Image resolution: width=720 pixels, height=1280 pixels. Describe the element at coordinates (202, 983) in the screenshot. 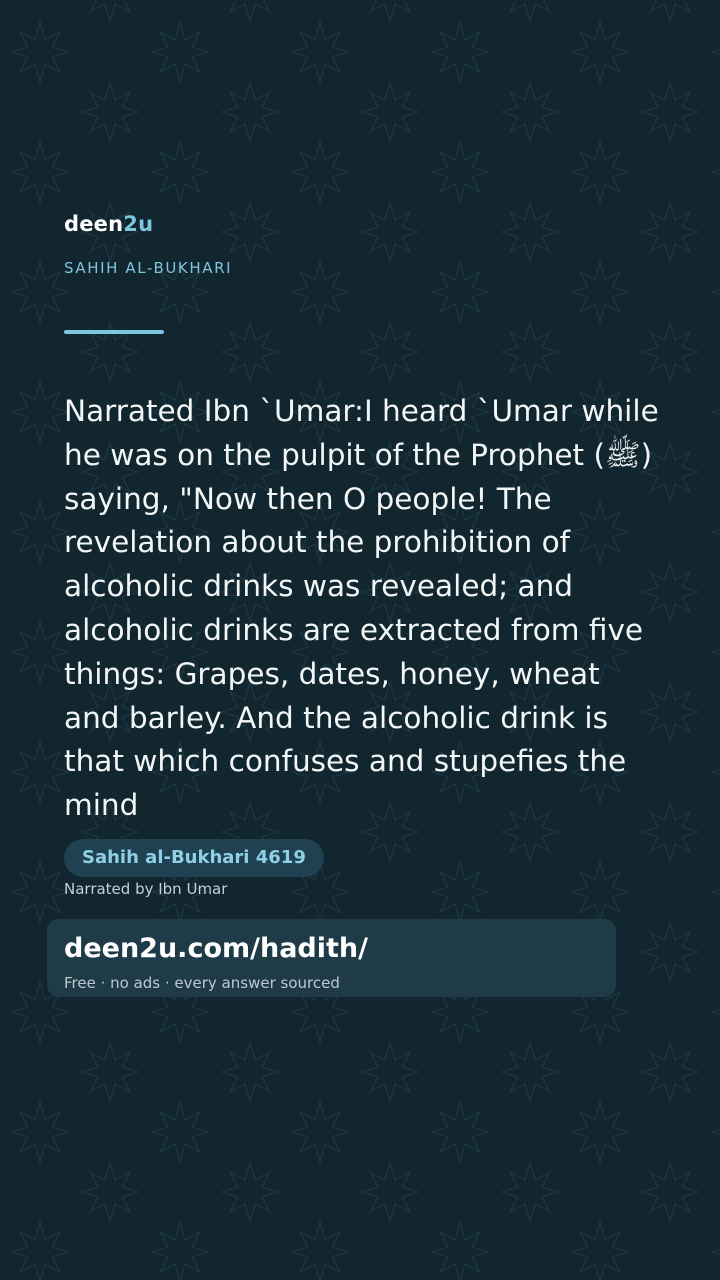

I see `cta-tagline: Free · no ads · every answer sourced` at that location.